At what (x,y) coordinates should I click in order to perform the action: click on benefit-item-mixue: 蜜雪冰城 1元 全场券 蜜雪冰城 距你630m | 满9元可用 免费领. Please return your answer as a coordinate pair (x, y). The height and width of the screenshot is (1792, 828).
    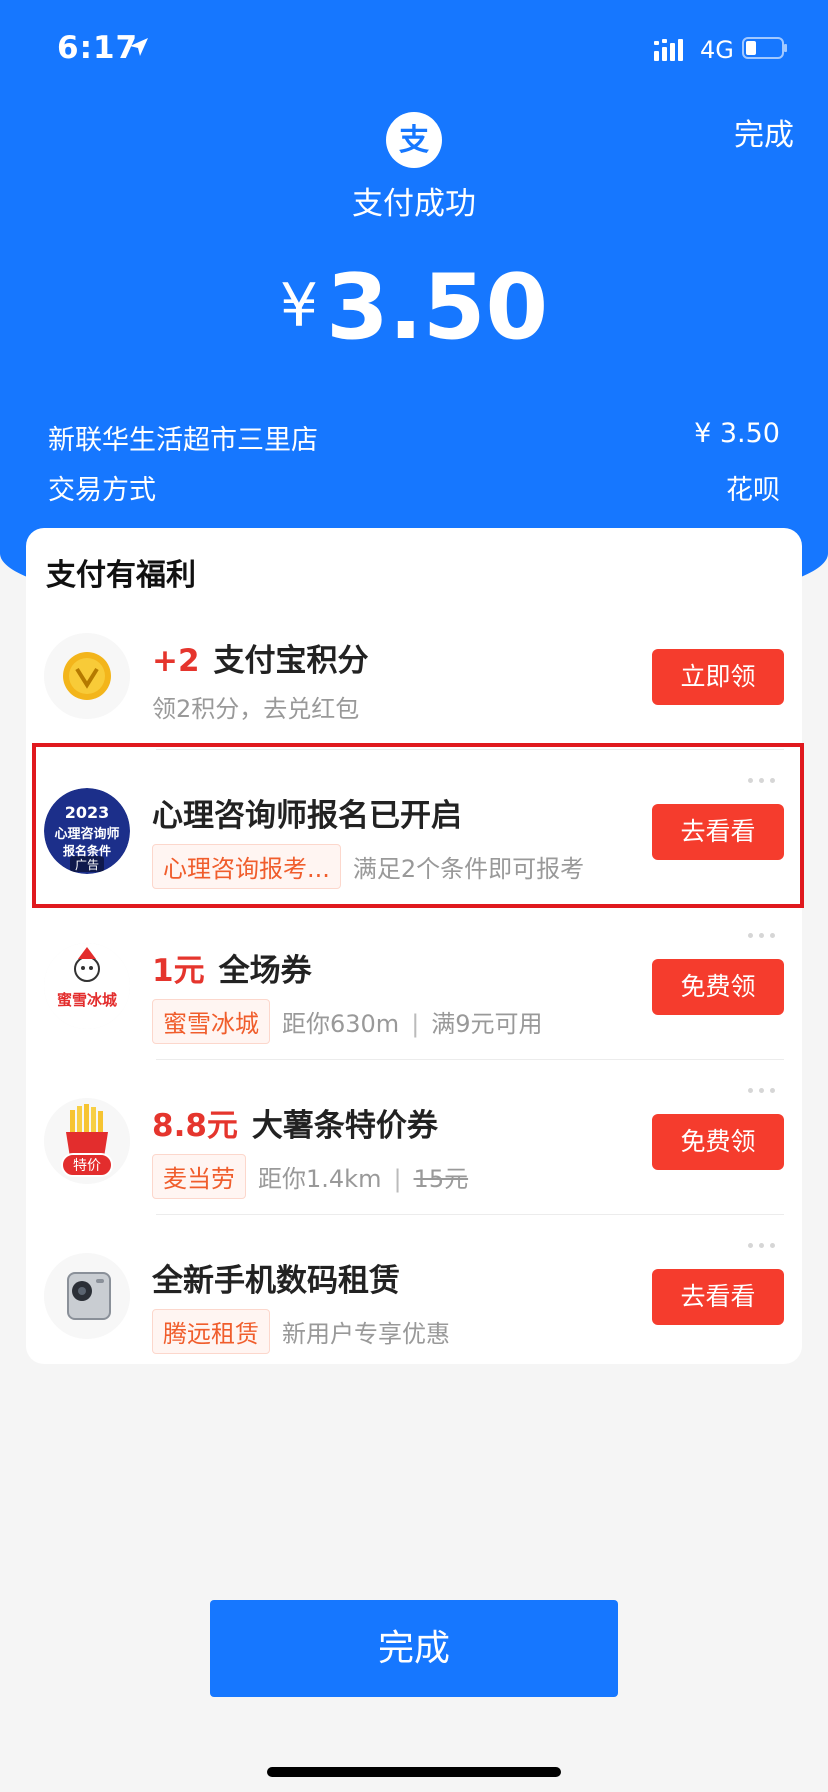
    Looking at the image, I should click on (414, 982).